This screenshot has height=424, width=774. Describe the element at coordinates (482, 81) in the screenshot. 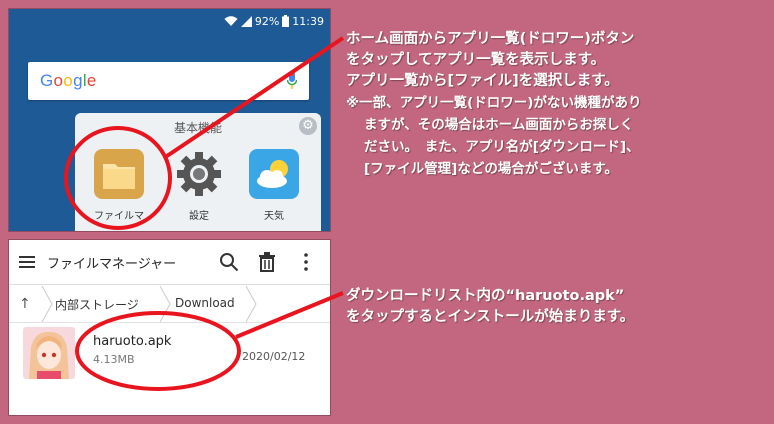

I see `instruction-line: アプリ一覧から[ファイル]を選択します。` at that location.